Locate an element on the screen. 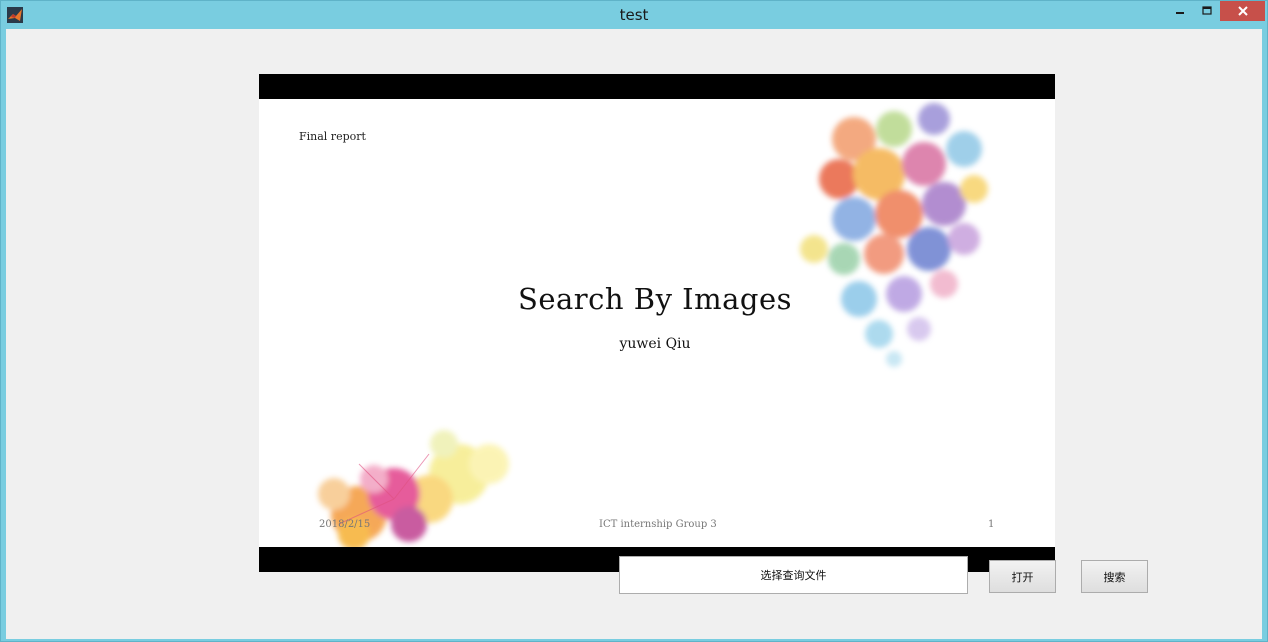 The width and height of the screenshot is (1268, 642). slide-label: Final report is located at coordinates (332, 136).